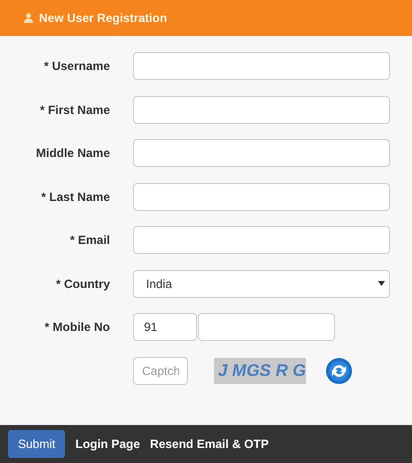  Describe the element at coordinates (339, 371) in the screenshot. I see `refresh-icon` at that location.